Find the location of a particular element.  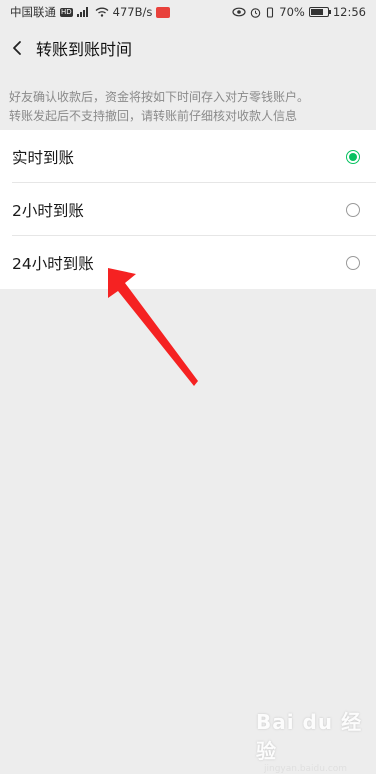

baidu-watermark-logo: Bai du 经验 jingyan.baidu.com is located at coordinates (311, 740).